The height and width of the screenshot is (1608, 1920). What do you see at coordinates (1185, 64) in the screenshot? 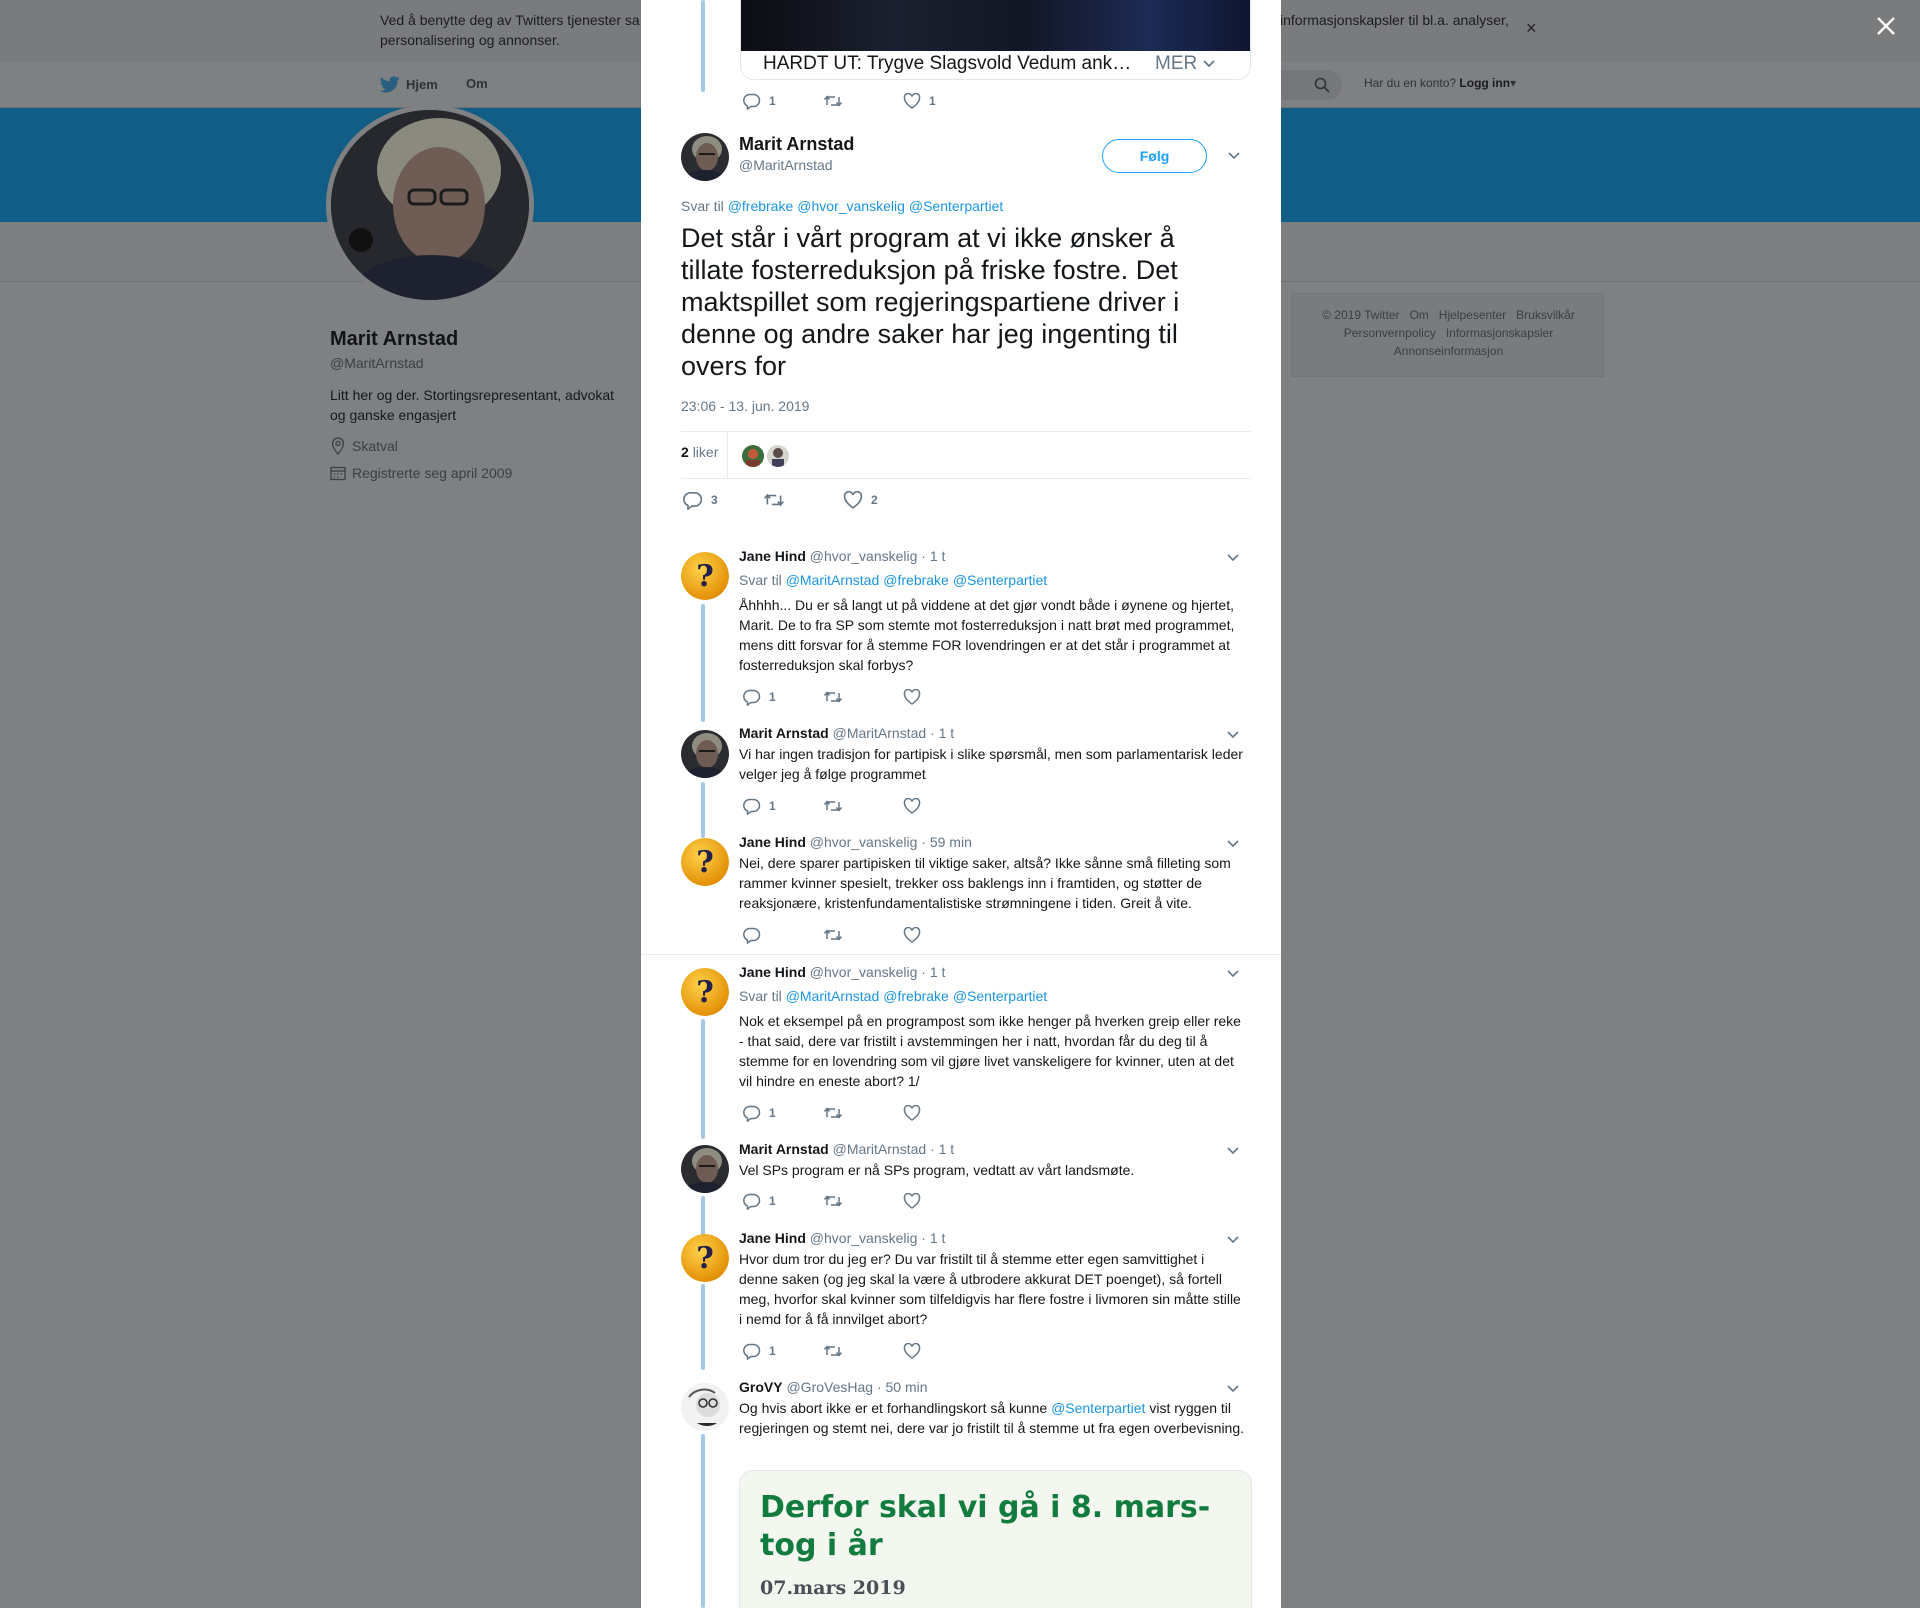
I see `card-more-button: MER` at bounding box center [1185, 64].